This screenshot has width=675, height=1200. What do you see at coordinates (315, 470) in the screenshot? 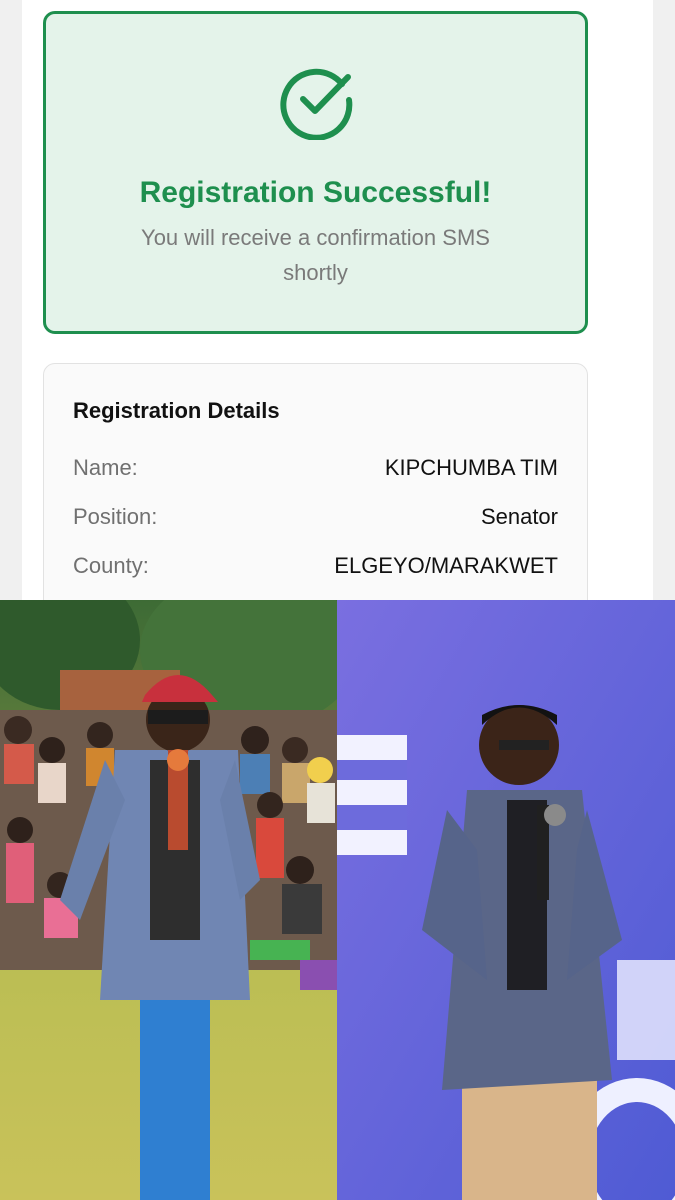
I see `detail-row-name: Name: KIPCHUMBA TIM` at bounding box center [315, 470].